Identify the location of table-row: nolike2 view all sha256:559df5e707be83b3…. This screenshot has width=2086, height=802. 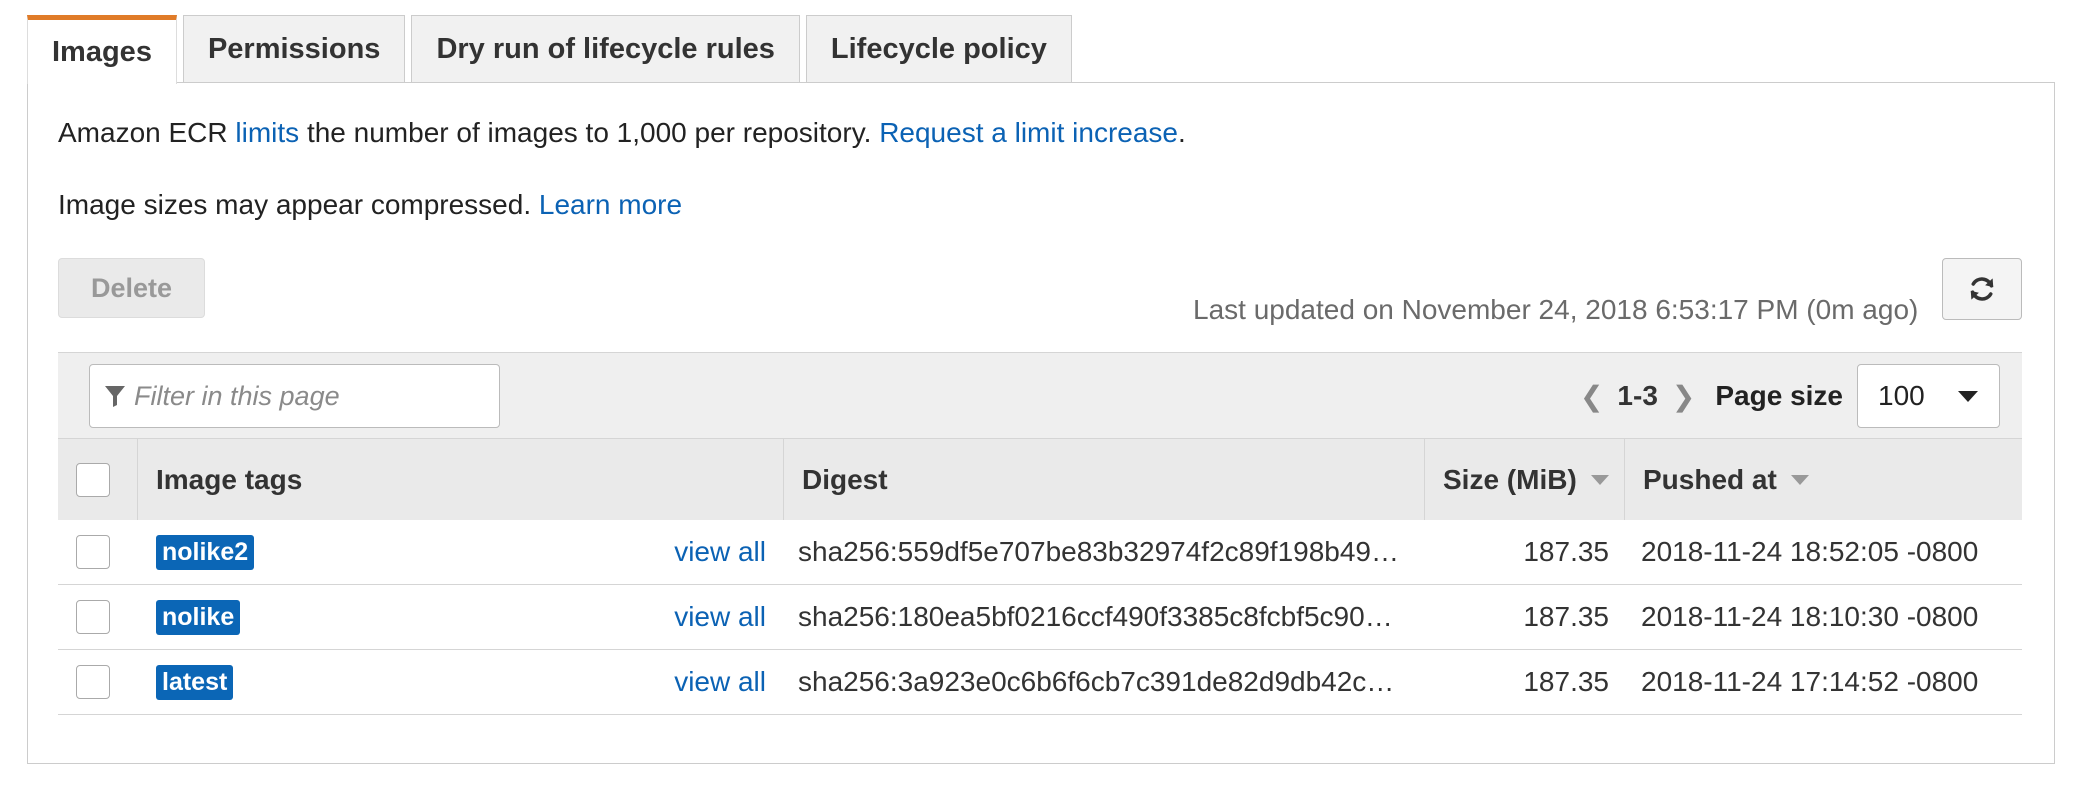
(1040, 552).